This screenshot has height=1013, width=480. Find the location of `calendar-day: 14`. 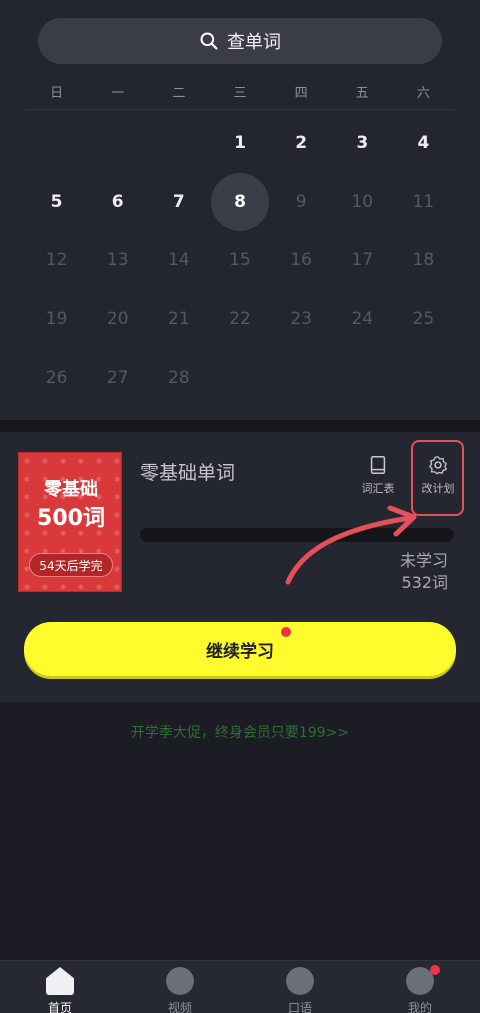

calendar-day: 14 is located at coordinates (178, 260).